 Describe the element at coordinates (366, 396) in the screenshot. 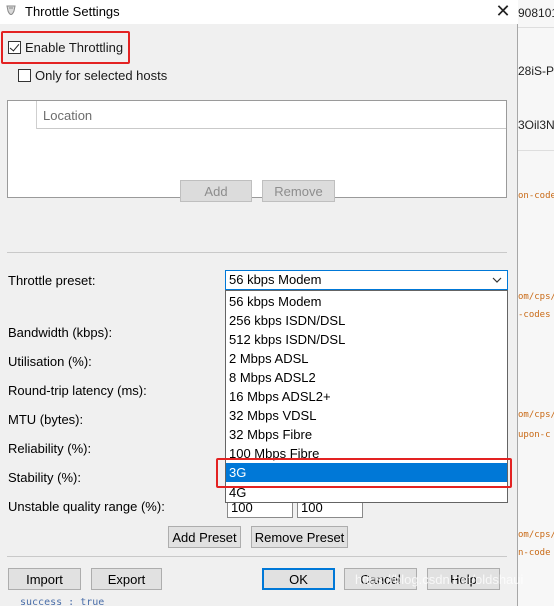

I see `preset-option: 16 Mbps ADSL2+` at that location.